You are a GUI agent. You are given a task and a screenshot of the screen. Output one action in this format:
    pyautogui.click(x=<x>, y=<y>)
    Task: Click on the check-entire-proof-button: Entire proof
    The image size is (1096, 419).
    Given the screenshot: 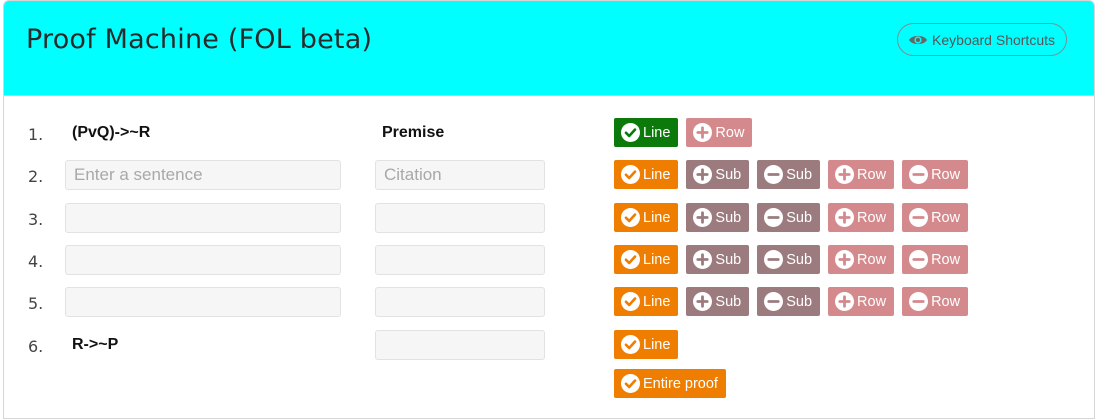 What is the action you would take?
    pyautogui.click(x=670, y=383)
    